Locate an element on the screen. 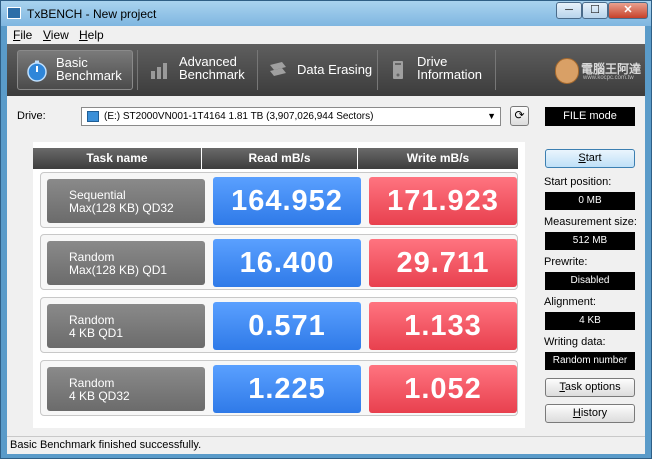 The width and height of the screenshot is (652, 459). write-value: 1.052 is located at coordinates (443, 389).